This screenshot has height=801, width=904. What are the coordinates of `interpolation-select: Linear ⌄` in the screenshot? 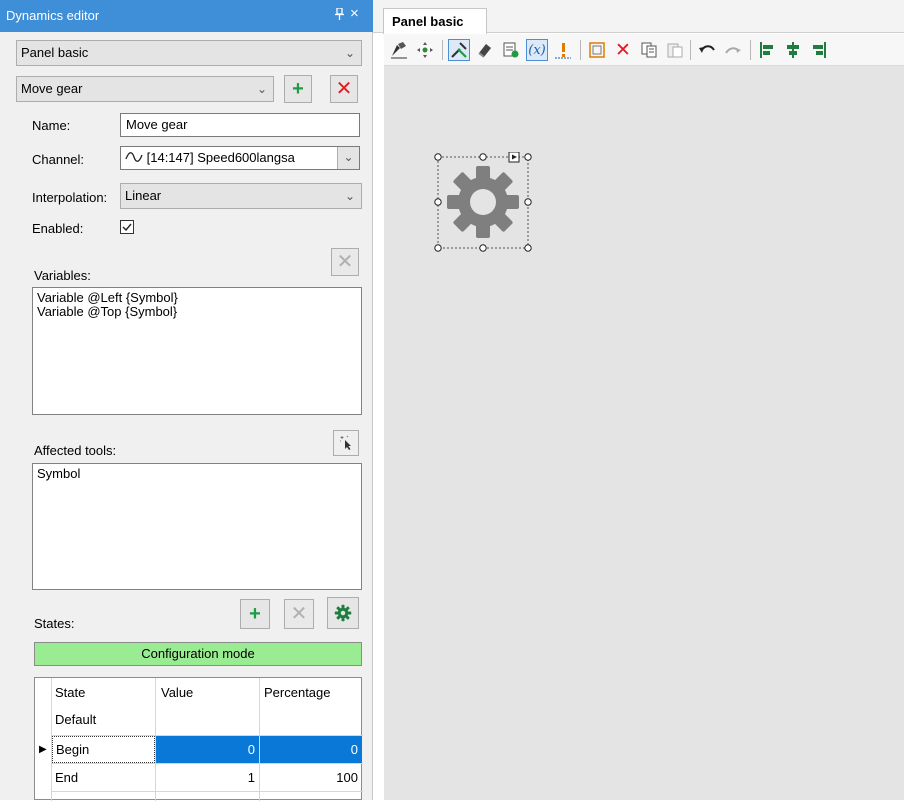 It's located at (241, 196).